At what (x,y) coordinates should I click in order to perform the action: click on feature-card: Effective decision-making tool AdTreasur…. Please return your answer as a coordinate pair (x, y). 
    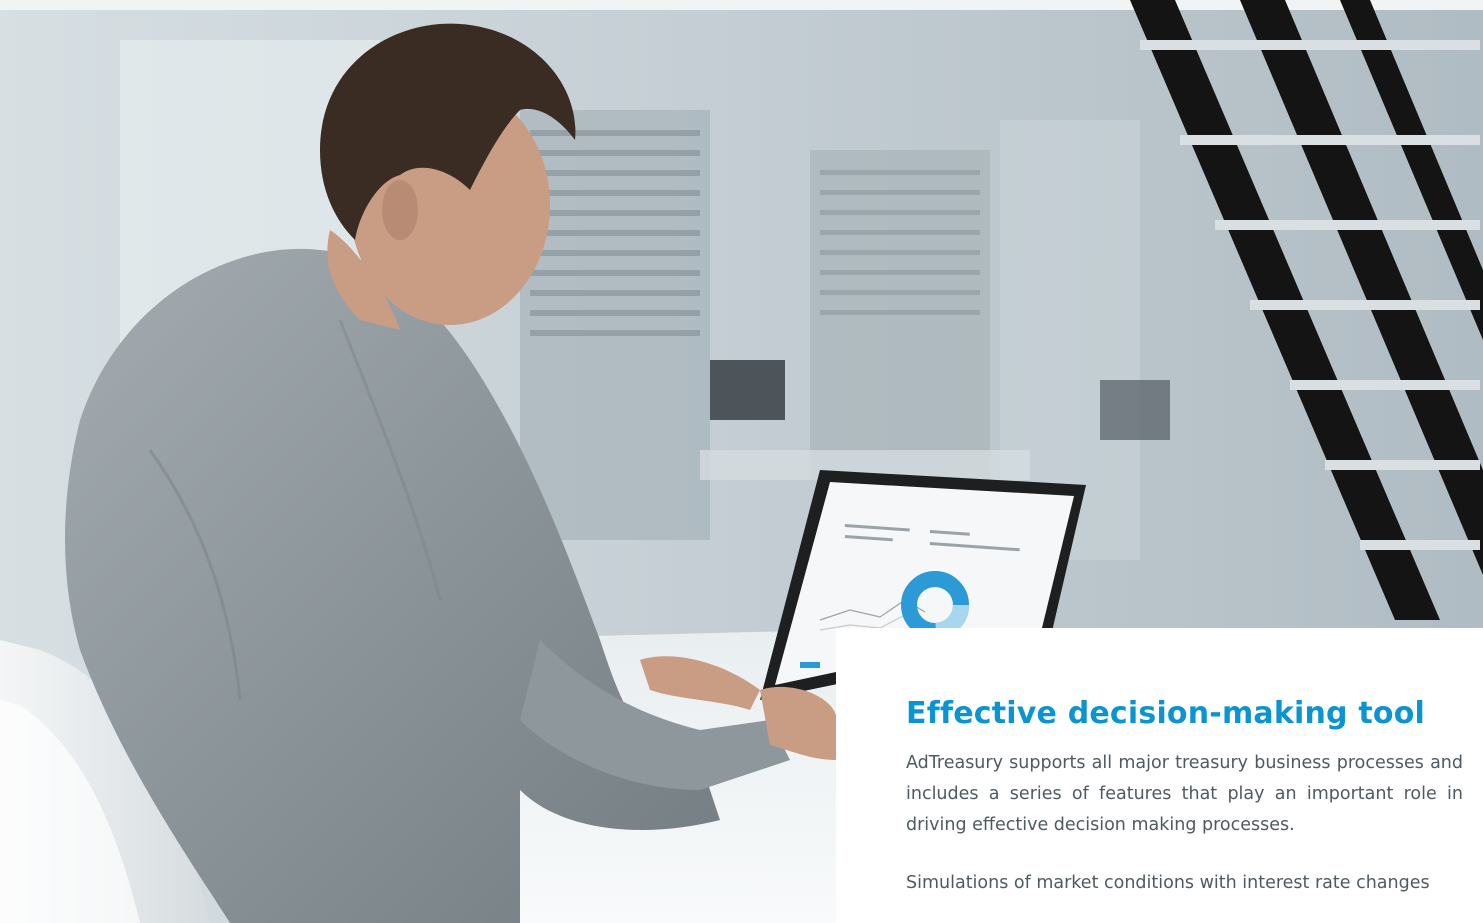
    Looking at the image, I should click on (1159, 775).